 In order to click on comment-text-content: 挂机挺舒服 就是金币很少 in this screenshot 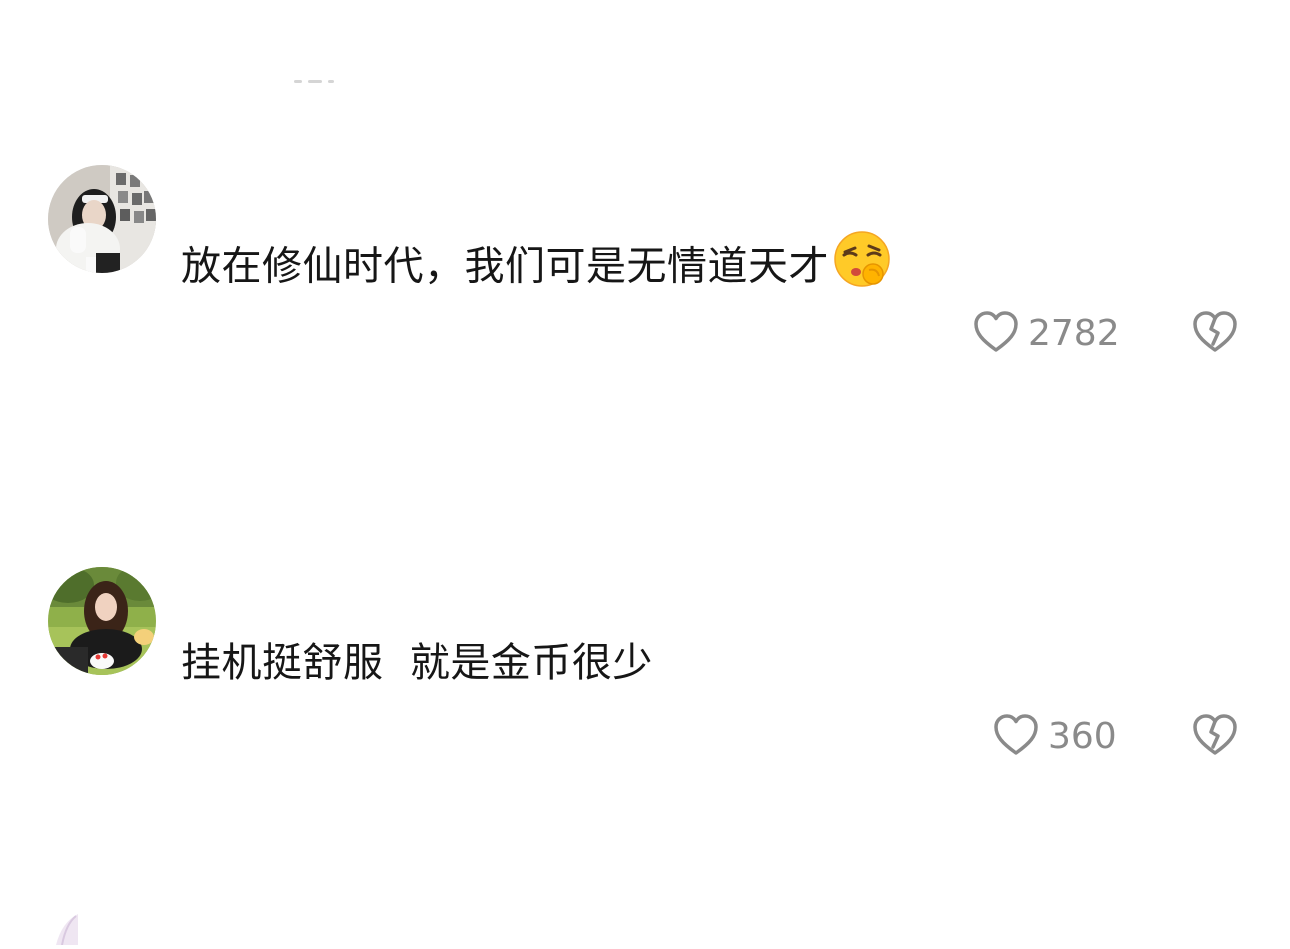, I will do `click(417, 663)`.